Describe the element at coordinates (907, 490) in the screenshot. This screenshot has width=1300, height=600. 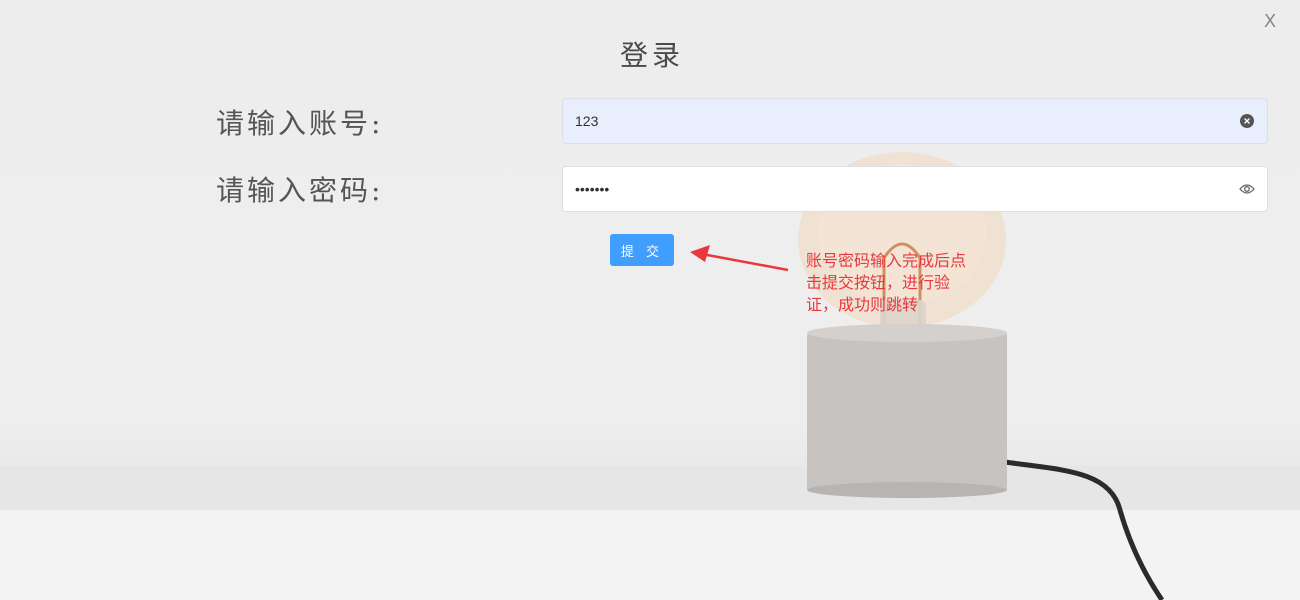
I see `concrete-base-bottom` at that location.